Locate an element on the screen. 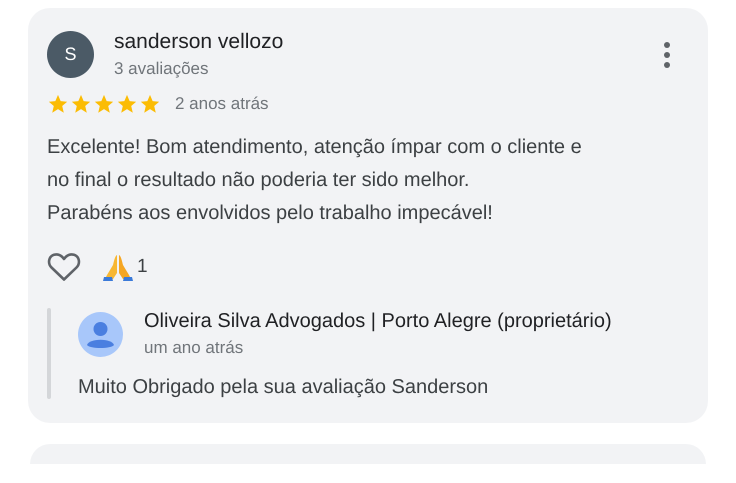 This screenshot has height=483, width=736. reply-text: Muito Obrigado pela sua avaliação Sanderson is located at coordinates (284, 387).